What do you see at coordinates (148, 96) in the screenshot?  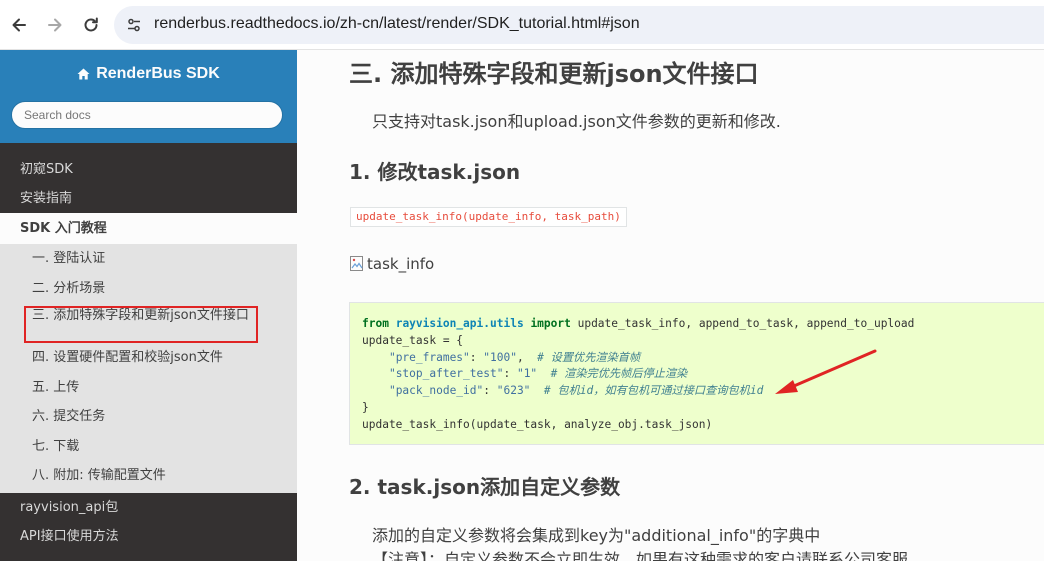 I see `sidebar-header: RenderBus SDK` at bounding box center [148, 96].